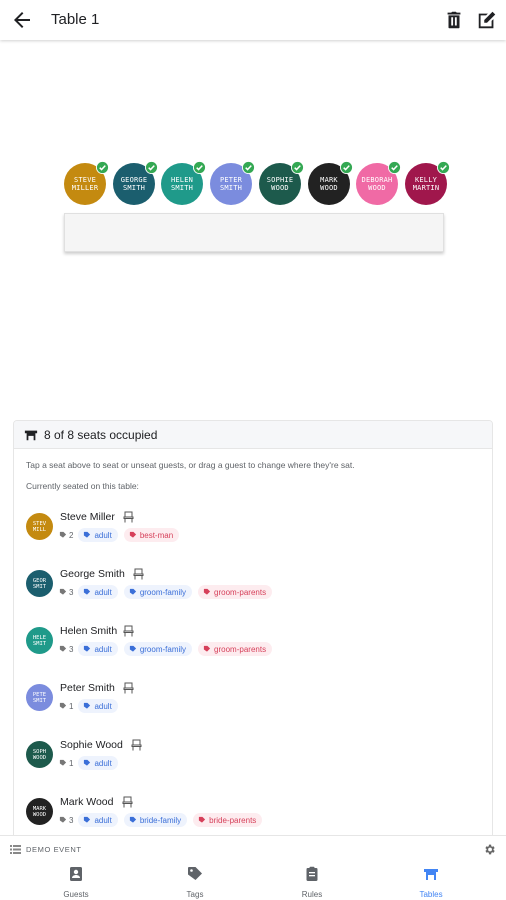 This screenshot has width=506, height=900. What do you see at coordinates (76, 874) in the screenshot?
I see `guests-icon` at bounding box center [76, 874].